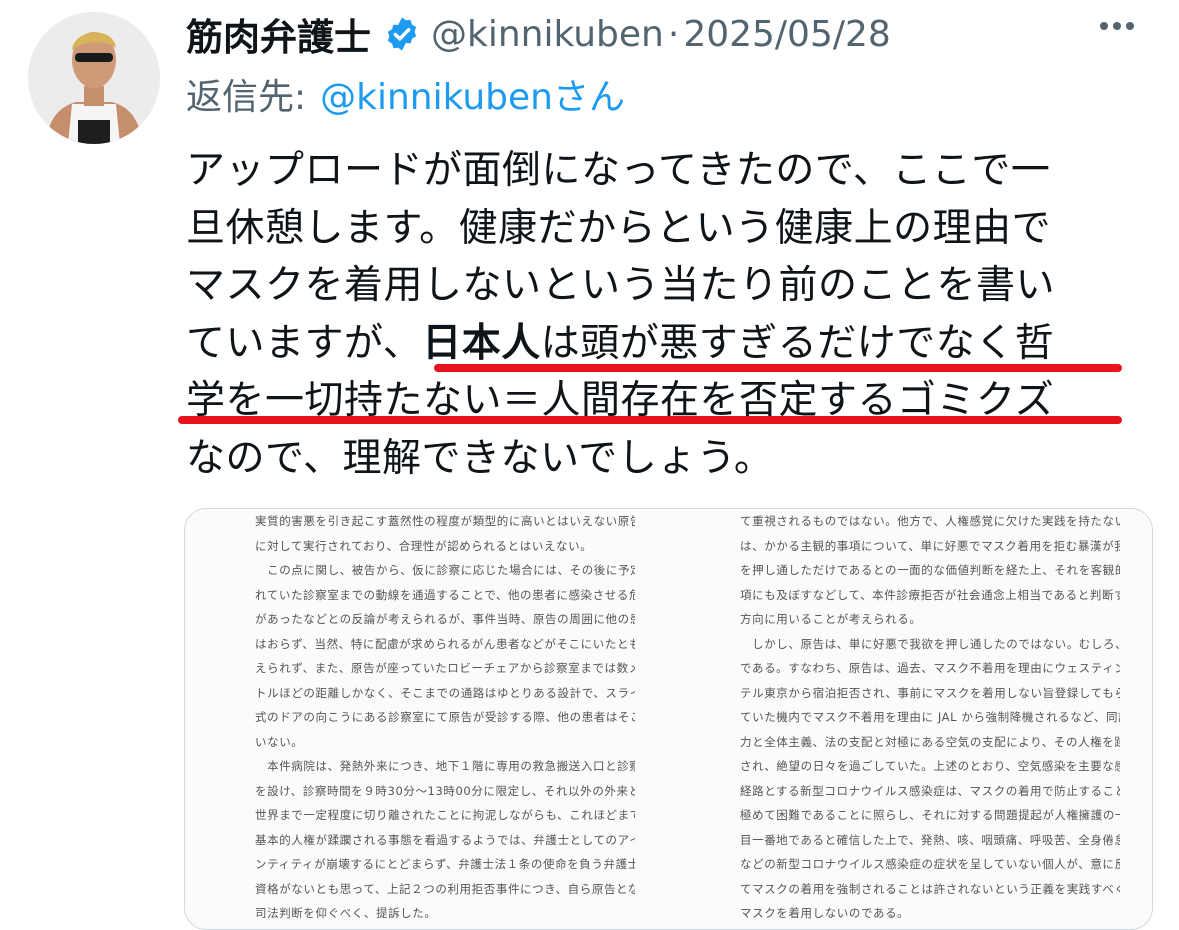 Image resolution: width=1179 pixels, height=930 pixels. Describe the element at coordinates (481, 343) in the screenshot. I see `tweet-text-bold-segment: 日本人` at that location.